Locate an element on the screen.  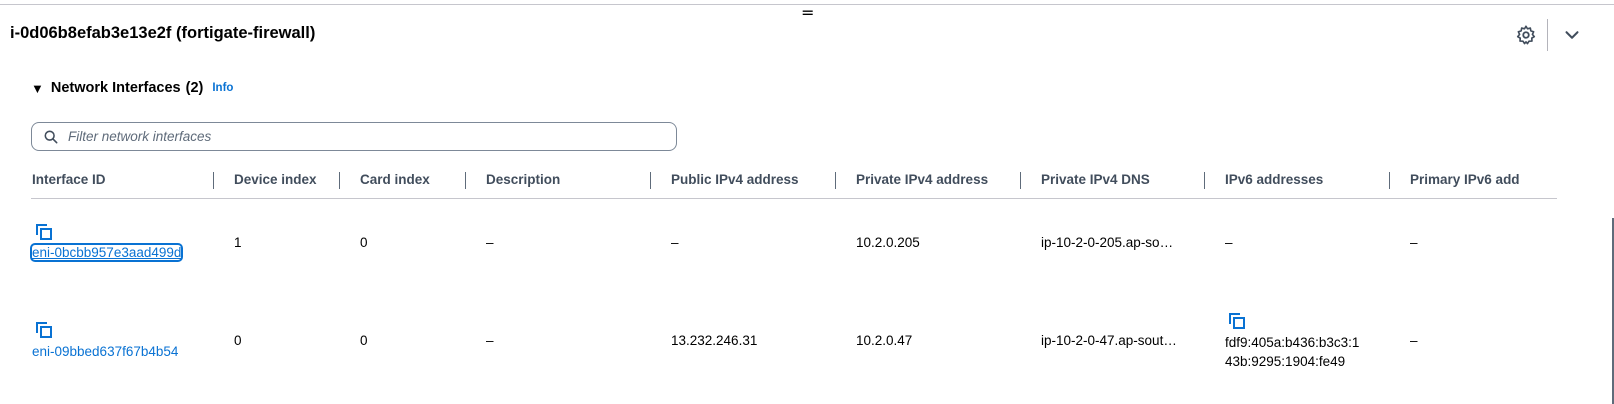
col-primary-ipv6: Primary IPv6 add is located at coordinates (1465, 179).